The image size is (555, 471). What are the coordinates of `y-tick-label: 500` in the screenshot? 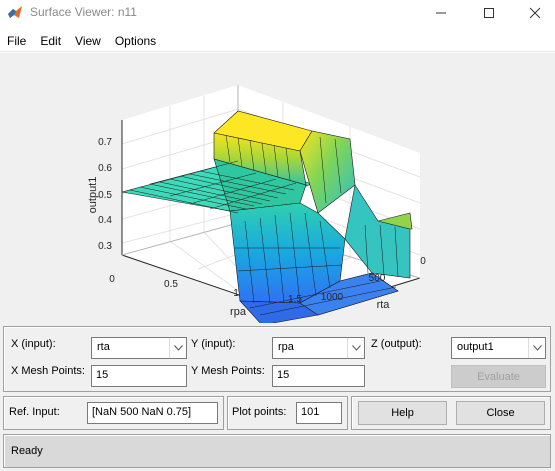 It's located at (377, 278).